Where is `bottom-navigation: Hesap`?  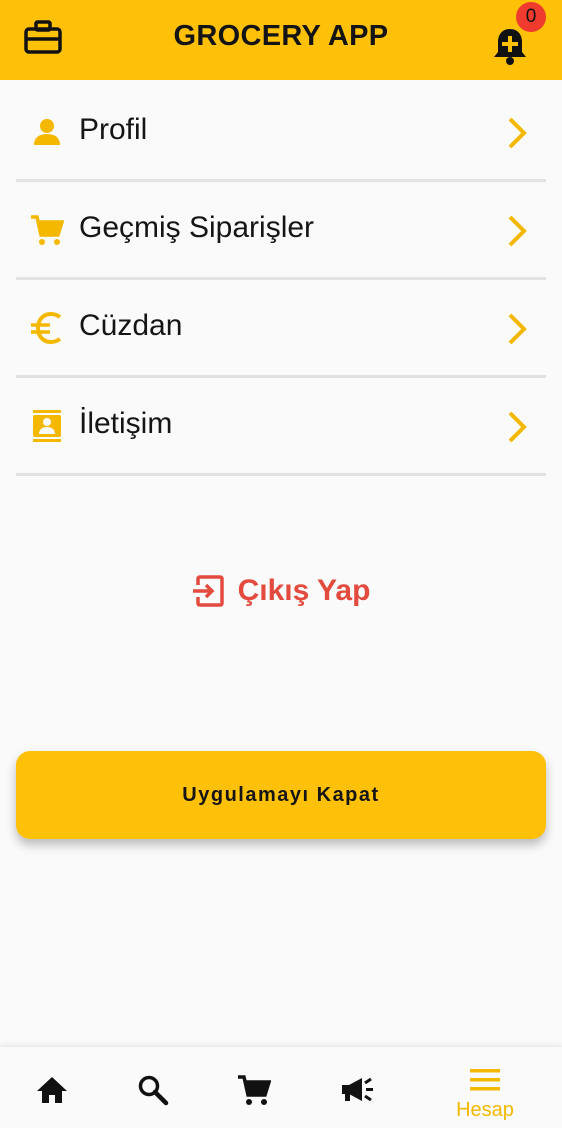 bottom-navigation: Hesap is located at coordinates (281, 1087).